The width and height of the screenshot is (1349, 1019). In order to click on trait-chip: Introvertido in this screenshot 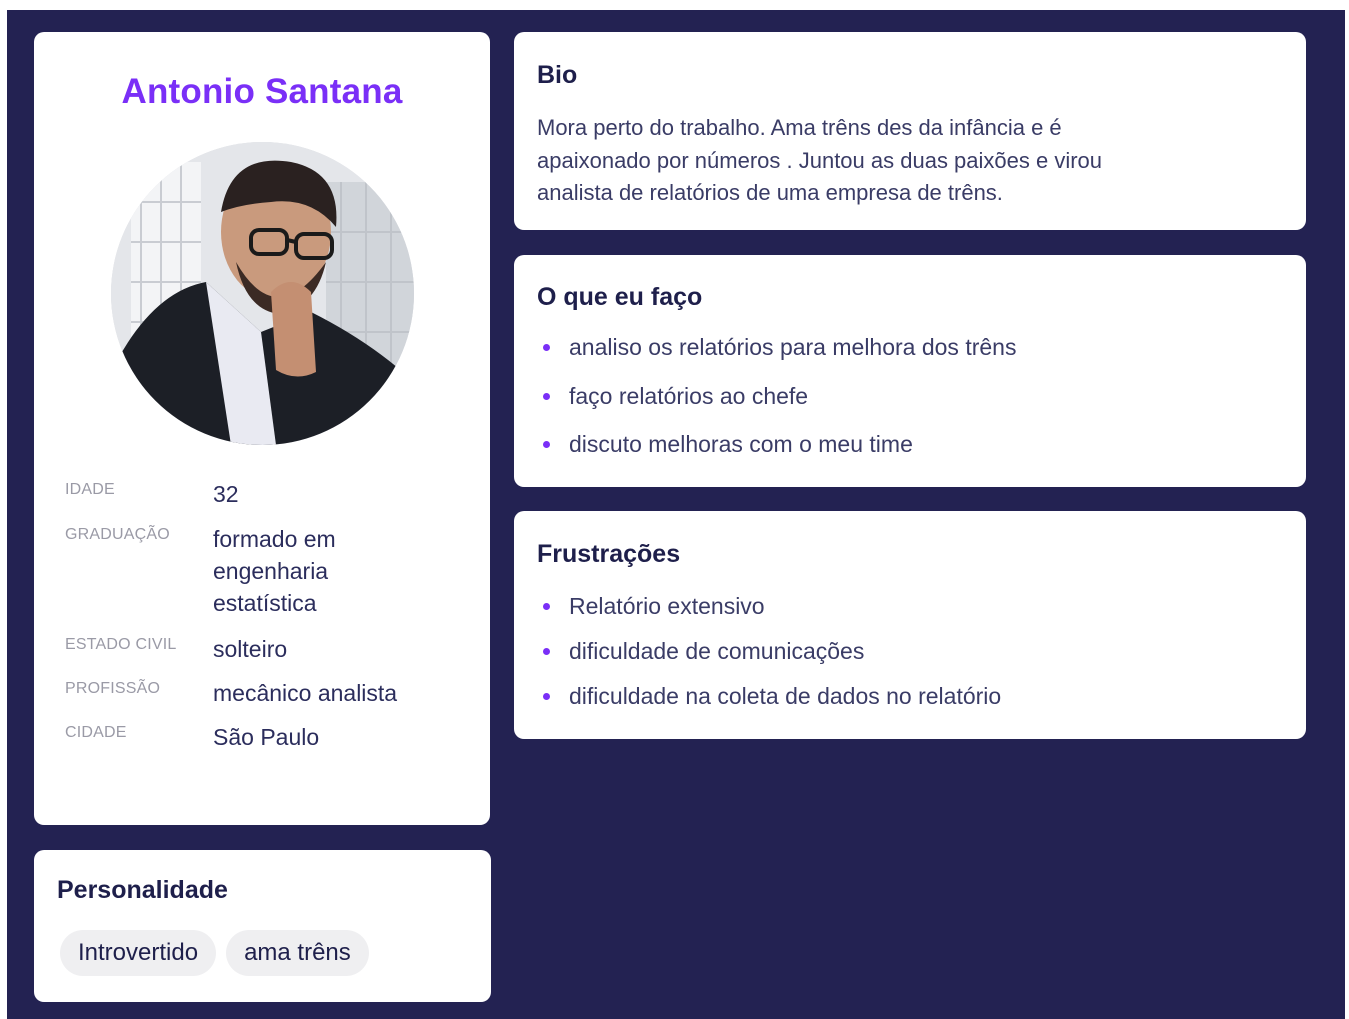, I will do `click(138, 953)`.